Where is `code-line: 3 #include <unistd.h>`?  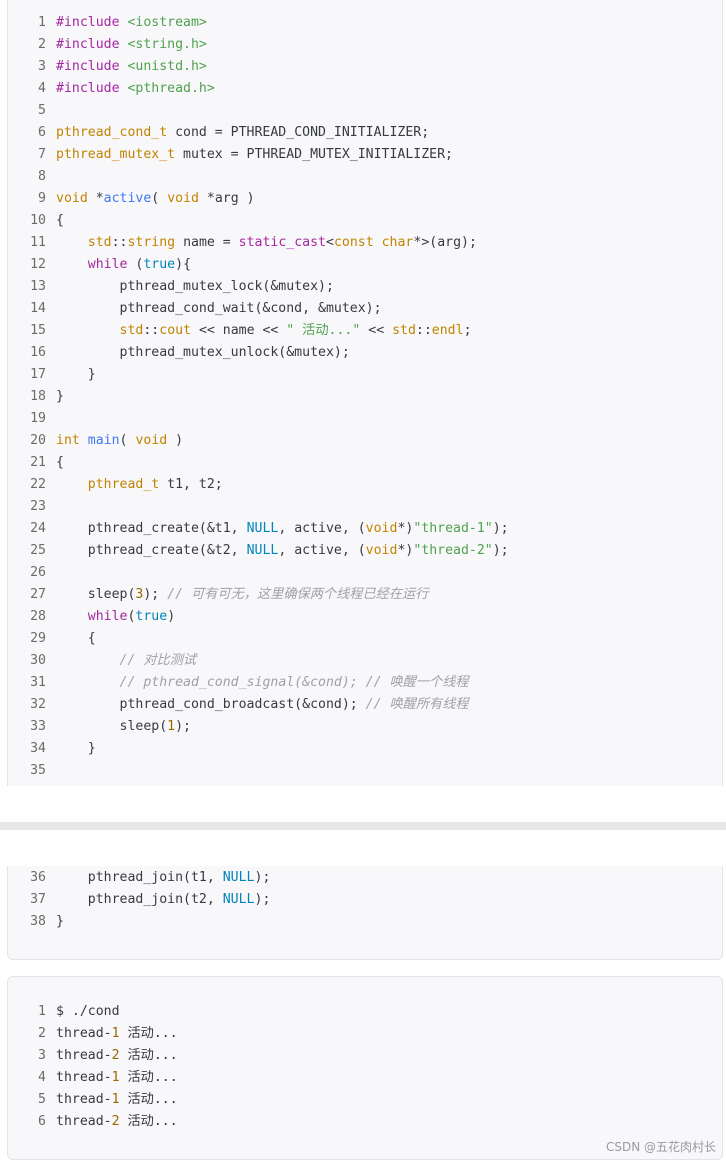
code-line: 3 #include <unistd.h> is located at coordinates (365, 67).